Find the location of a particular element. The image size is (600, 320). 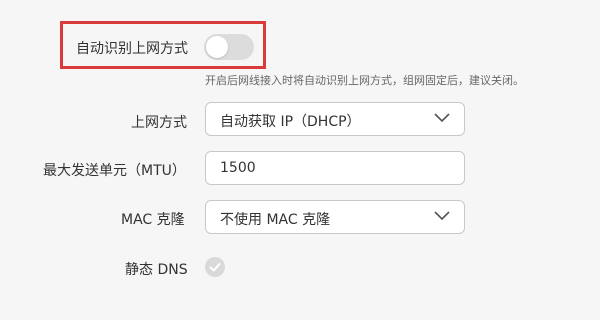

static-dns-label: 静态 DNS is located at coordinates (156, 270).